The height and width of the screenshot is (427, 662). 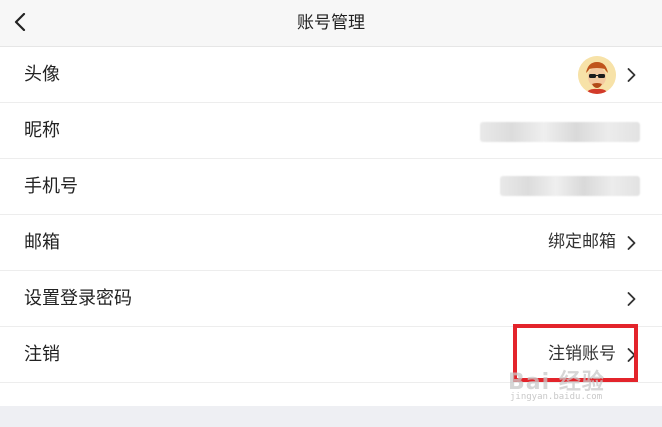 I want to click on login-password-label: 设置登录密码, so click(x=78, y=298).